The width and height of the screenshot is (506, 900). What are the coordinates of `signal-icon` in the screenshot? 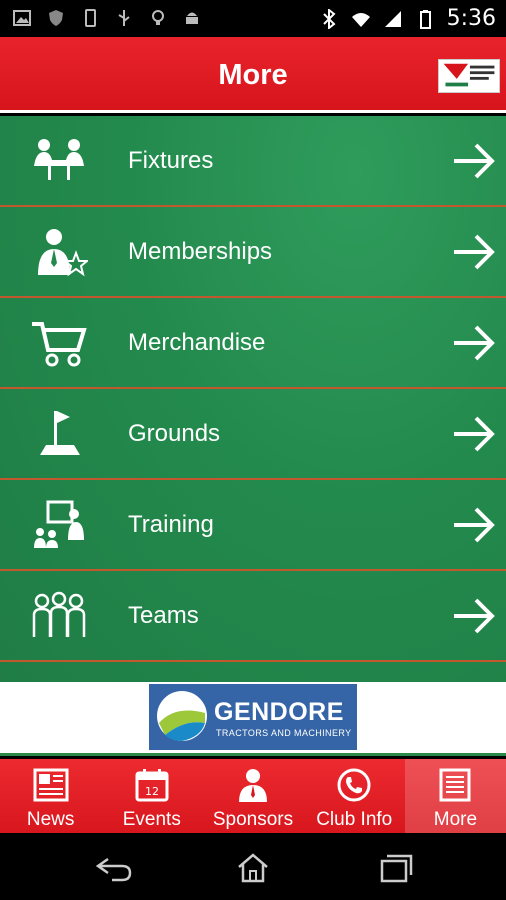 It's located at (392, 18).